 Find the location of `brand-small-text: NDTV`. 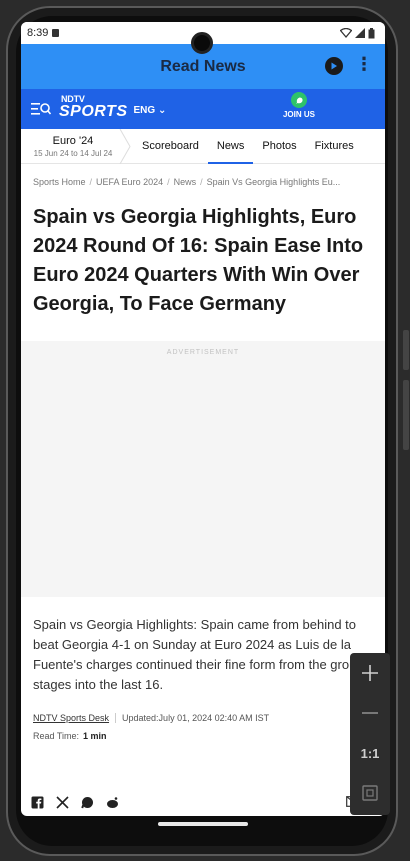

brand-small-text: NDTV is located at coordinates (73, 99).